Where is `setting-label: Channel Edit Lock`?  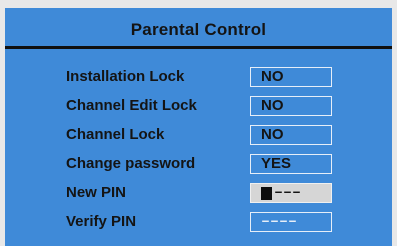
setting-label: Channel Edit Lock is located at coordinates (131, 105).